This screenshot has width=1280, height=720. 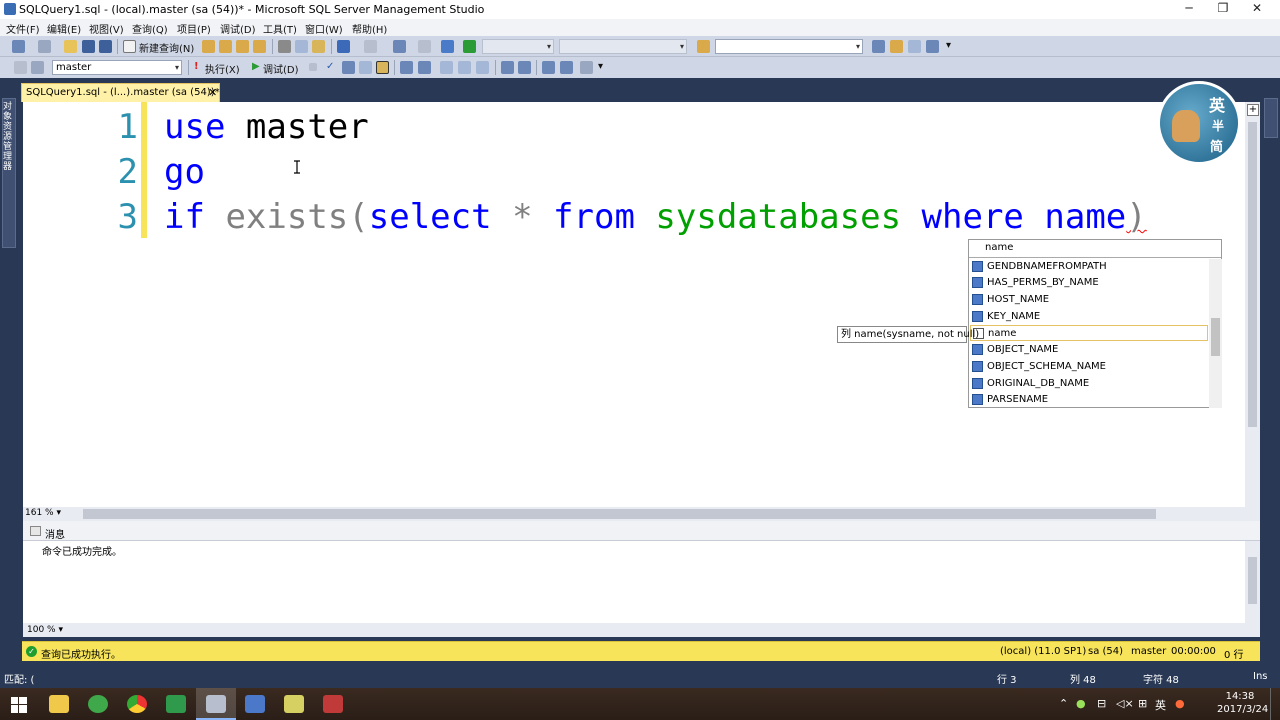 What do you see at coordinates (284, 46) in the screenshot?
I see `cut-icon` at bounding box center [284, 46].